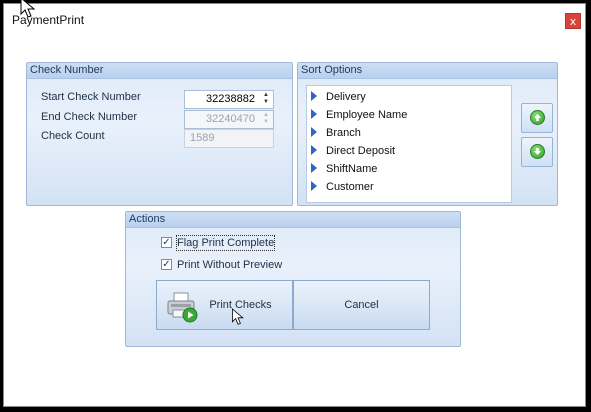  What do you see at coordinates (182, 307) in the screenshot?
I see `printer-icon` at bounding box center [182, 307].